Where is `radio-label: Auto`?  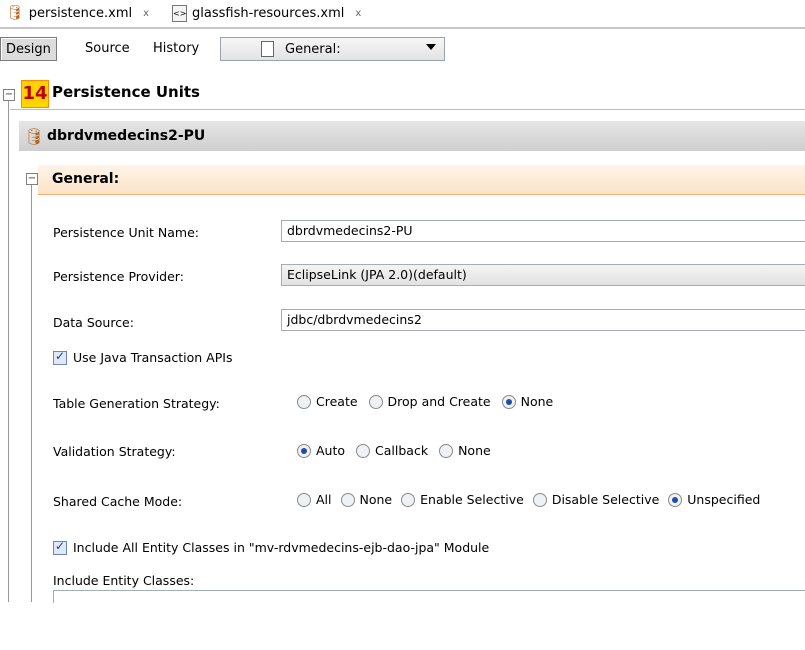 radio-label: Auto is located at coordinates (331, 450).